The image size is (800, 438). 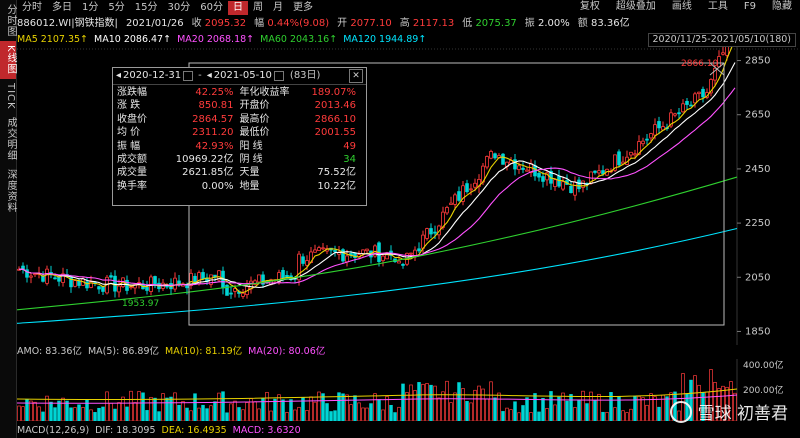 What do you see at coordinates (682, 7) in the screenshot?
I see `toolbar-button-2: 画线` at bounding box center [682, 7].